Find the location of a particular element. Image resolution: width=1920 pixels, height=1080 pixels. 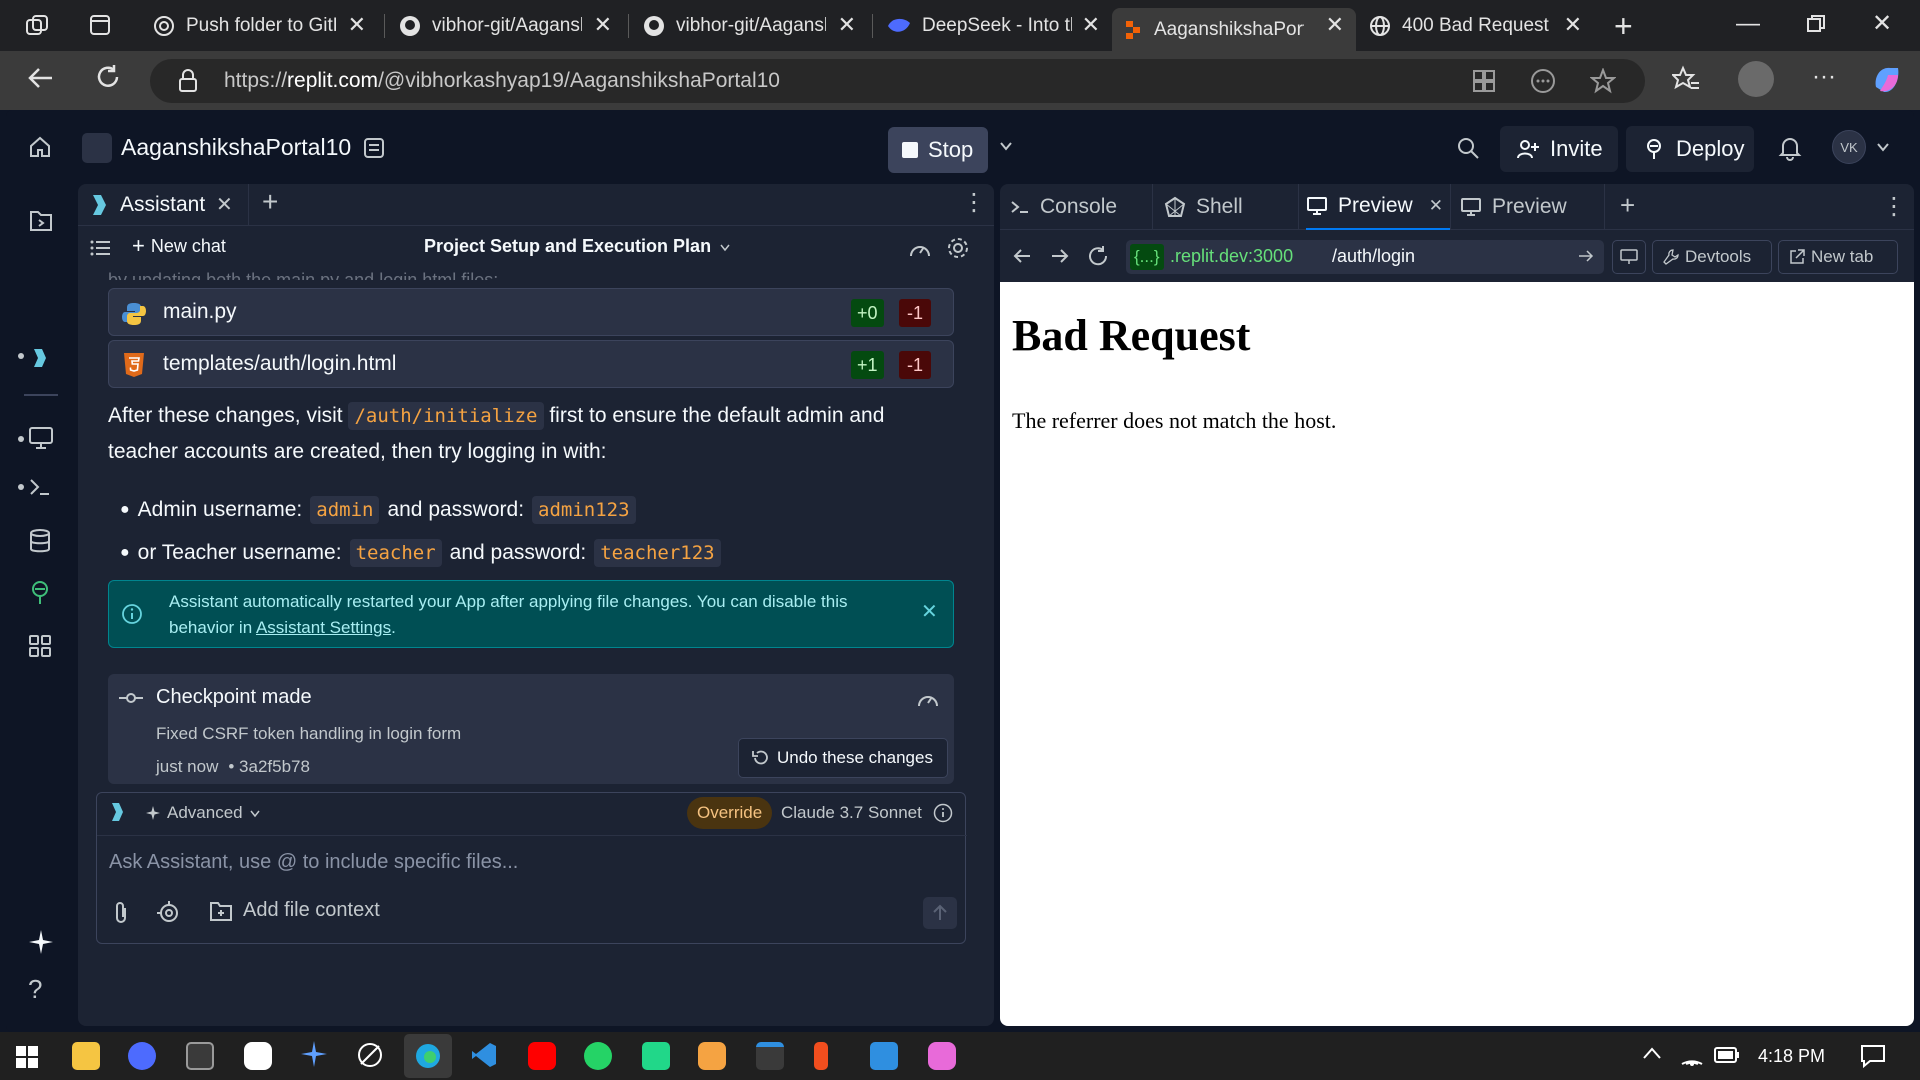

file-explorer-icon is located at coordinates (86, 1056).